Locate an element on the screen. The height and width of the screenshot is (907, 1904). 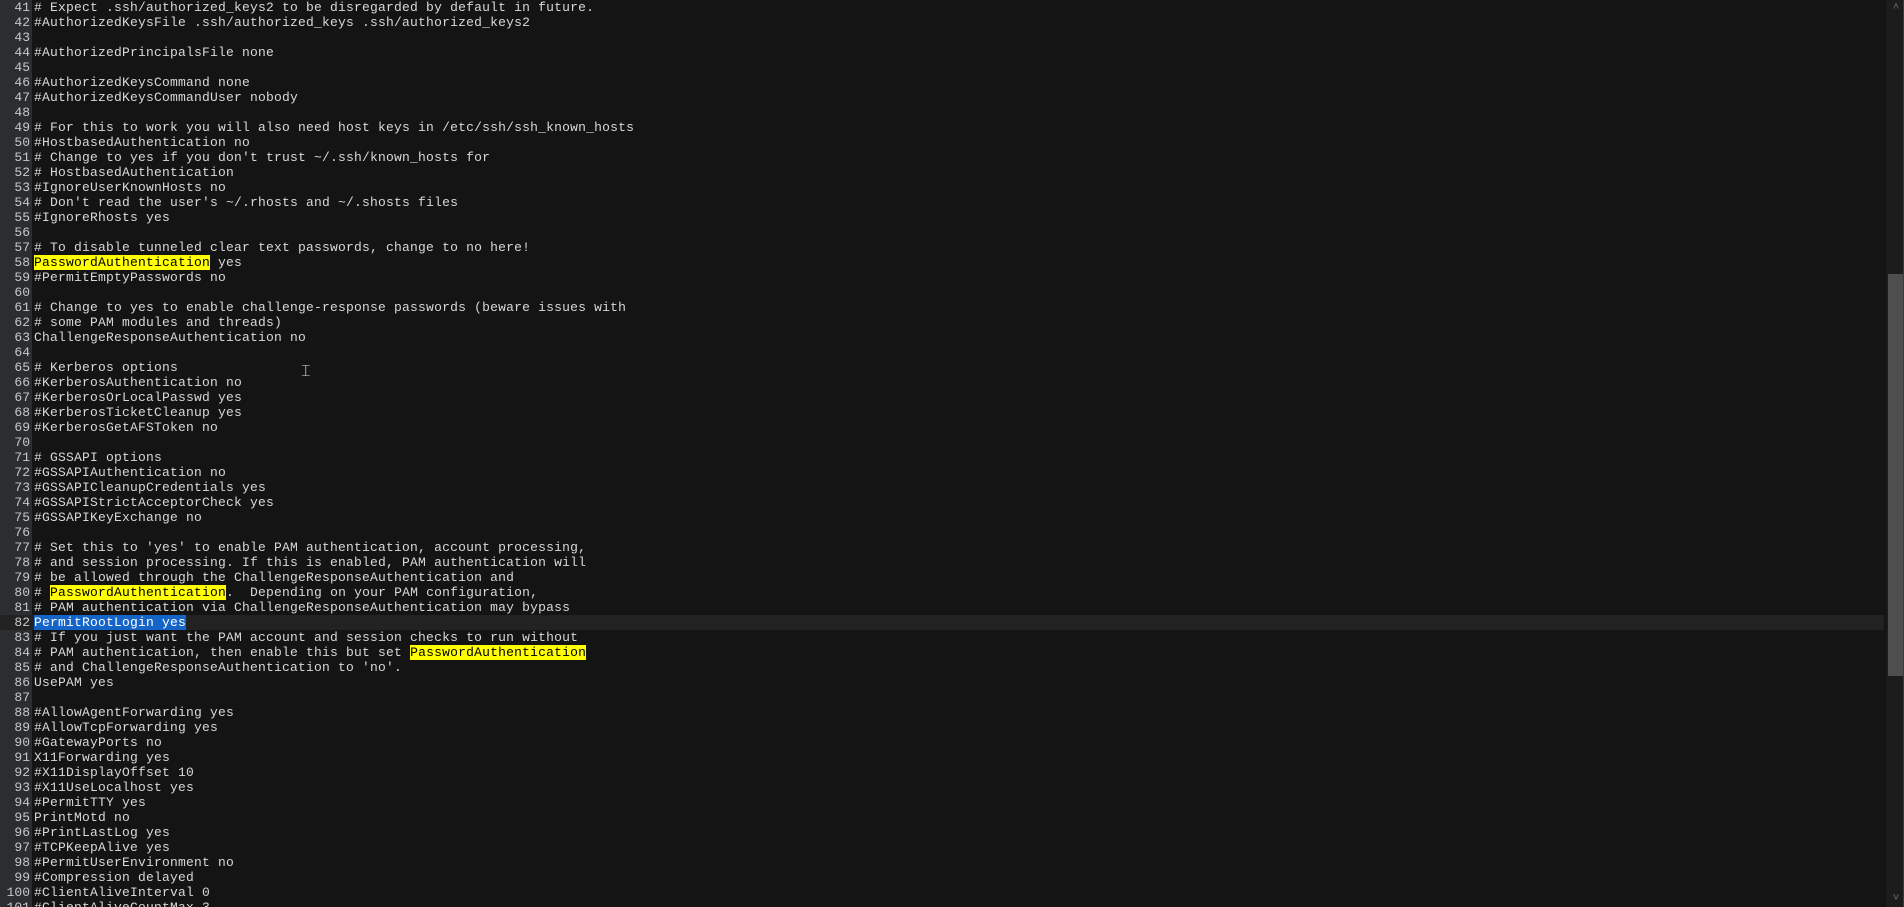
line-text: ChallengeResponseAuthentication no is located at coordinates (170, 337).